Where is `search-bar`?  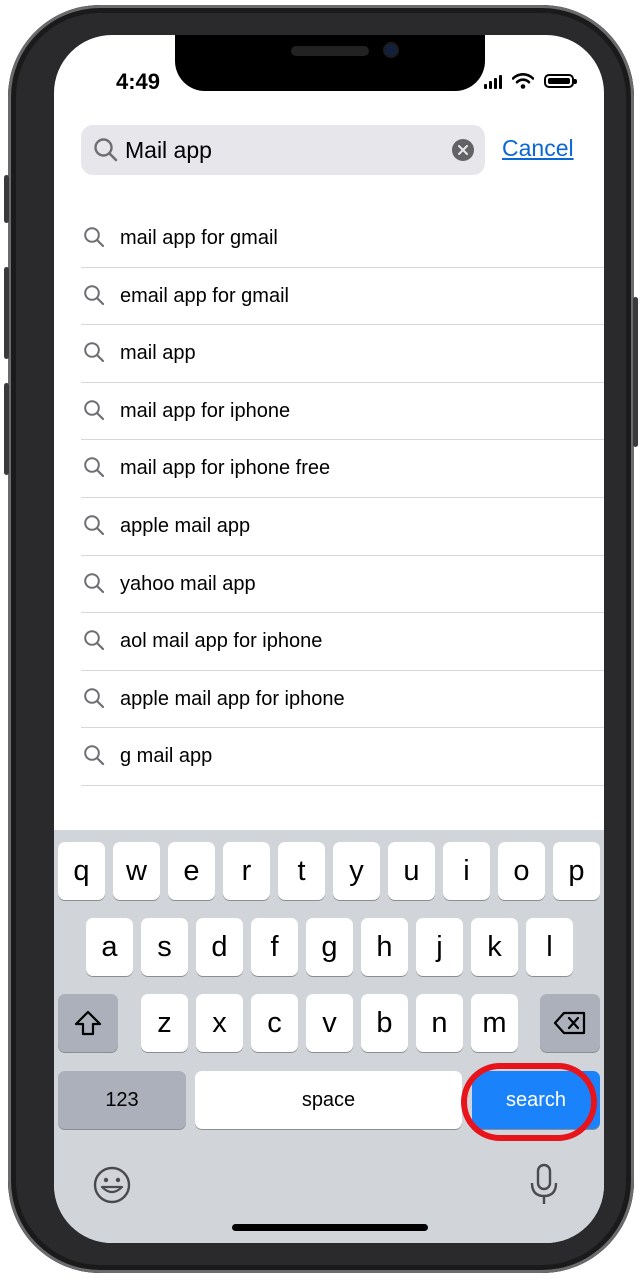
search-bar is located at coordinates (283, 150).